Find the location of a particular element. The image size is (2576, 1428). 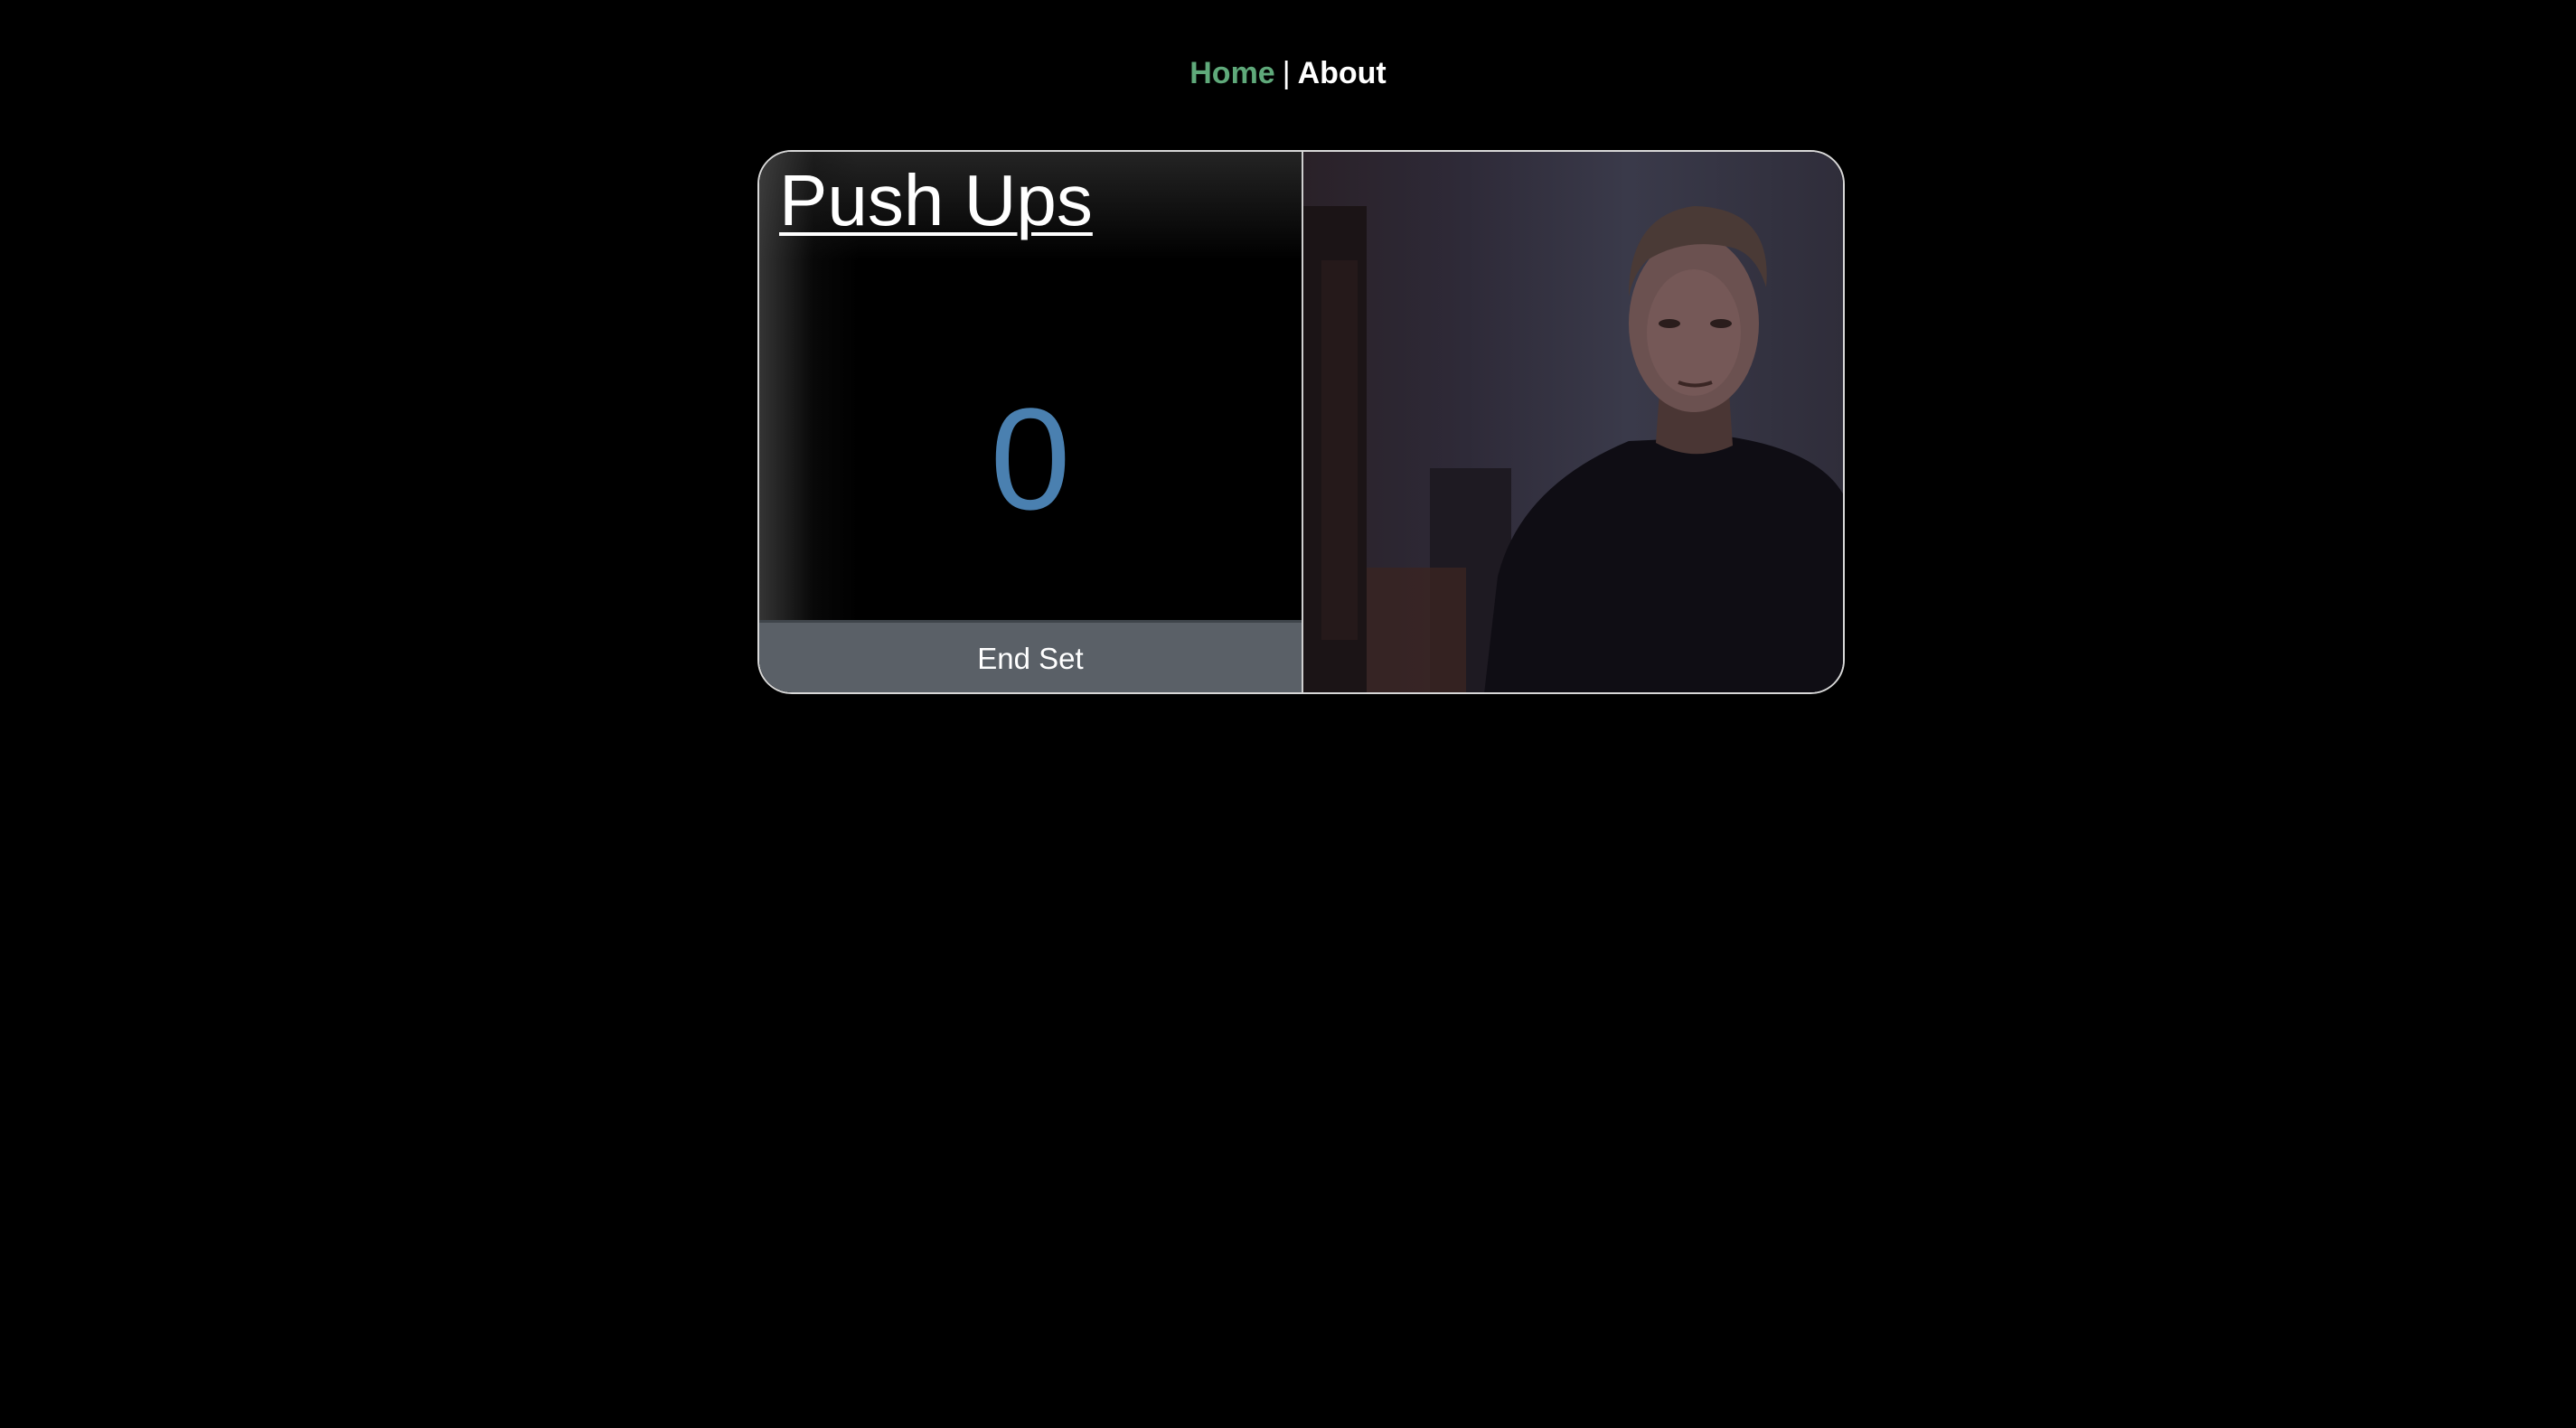

face-highlight-shape is located at coordinates (1694, 333).